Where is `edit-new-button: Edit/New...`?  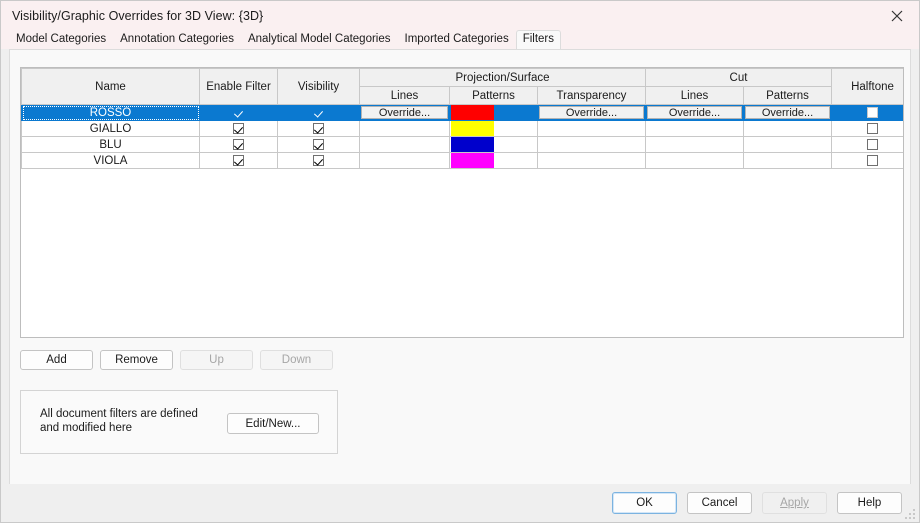 edit-new-button: Edit/New... is located at coordinates (273, 423).